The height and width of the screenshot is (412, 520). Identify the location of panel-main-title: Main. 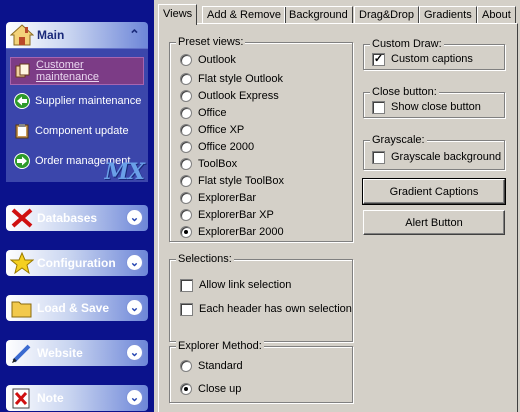
(51, 35).